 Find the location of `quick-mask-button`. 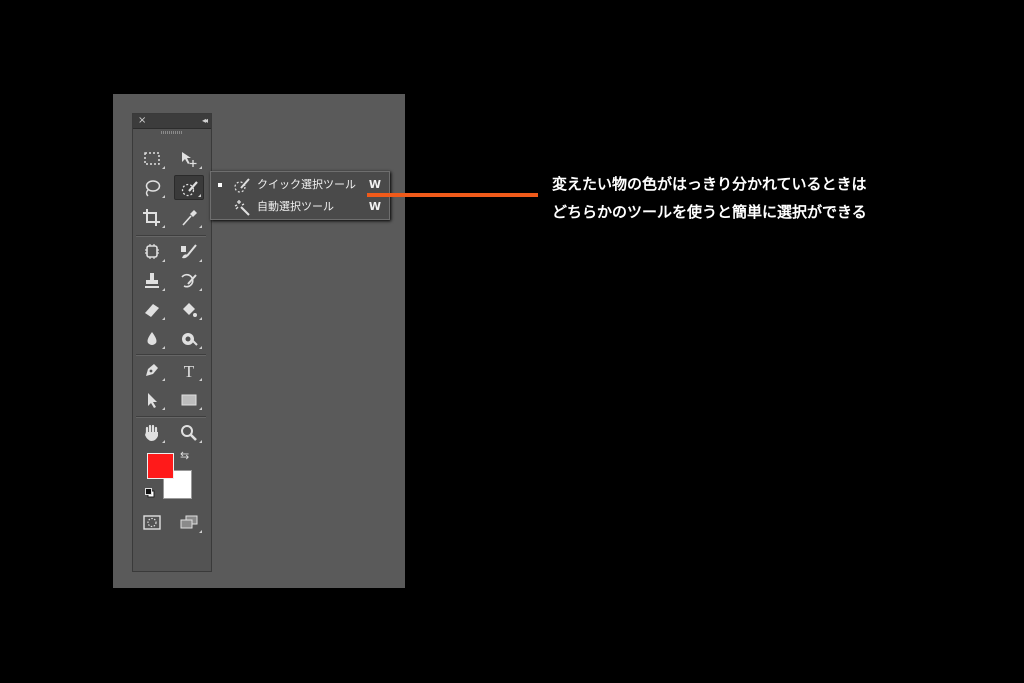

quick-mask-button is located at coordinates (152, 522).